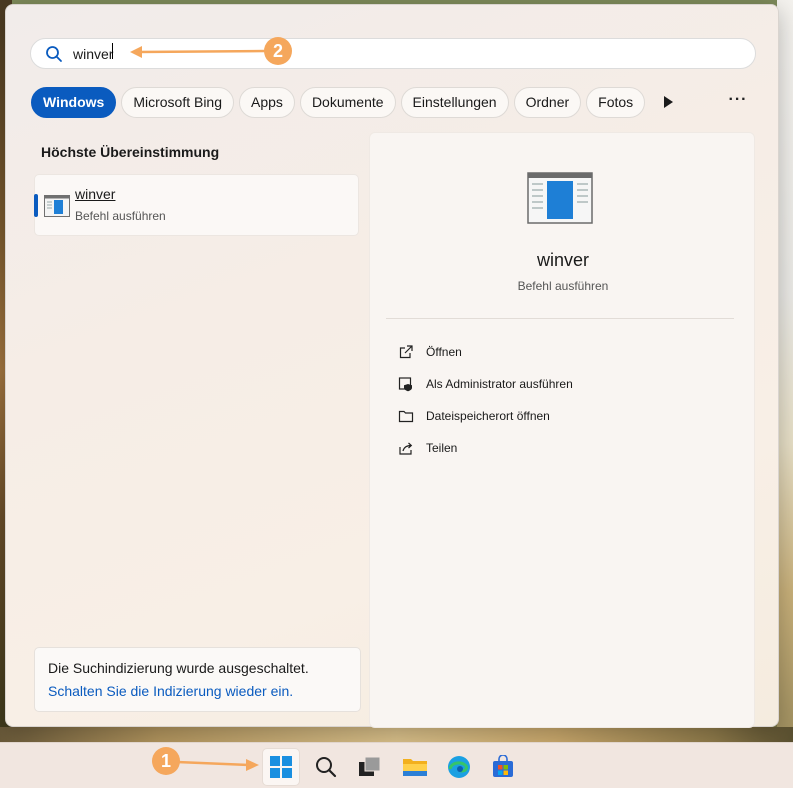  I want to click on wallpaper-strip, so click(396, 734).